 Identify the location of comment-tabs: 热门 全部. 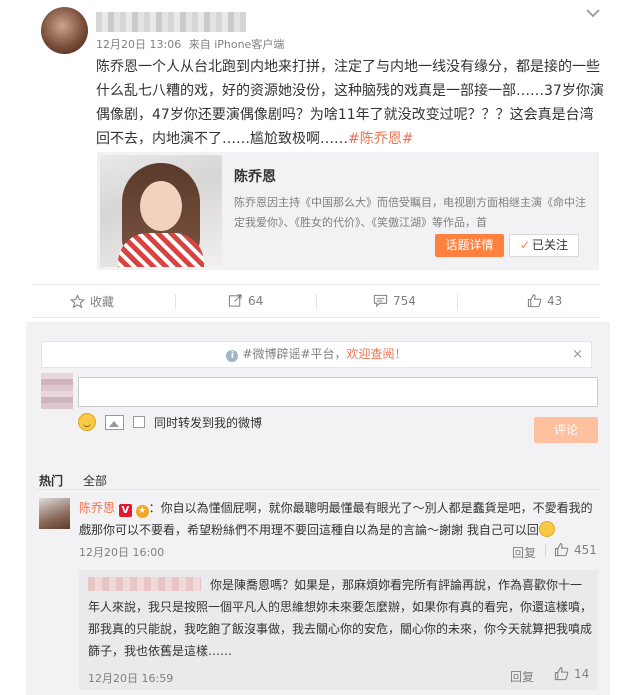
(73, 480).